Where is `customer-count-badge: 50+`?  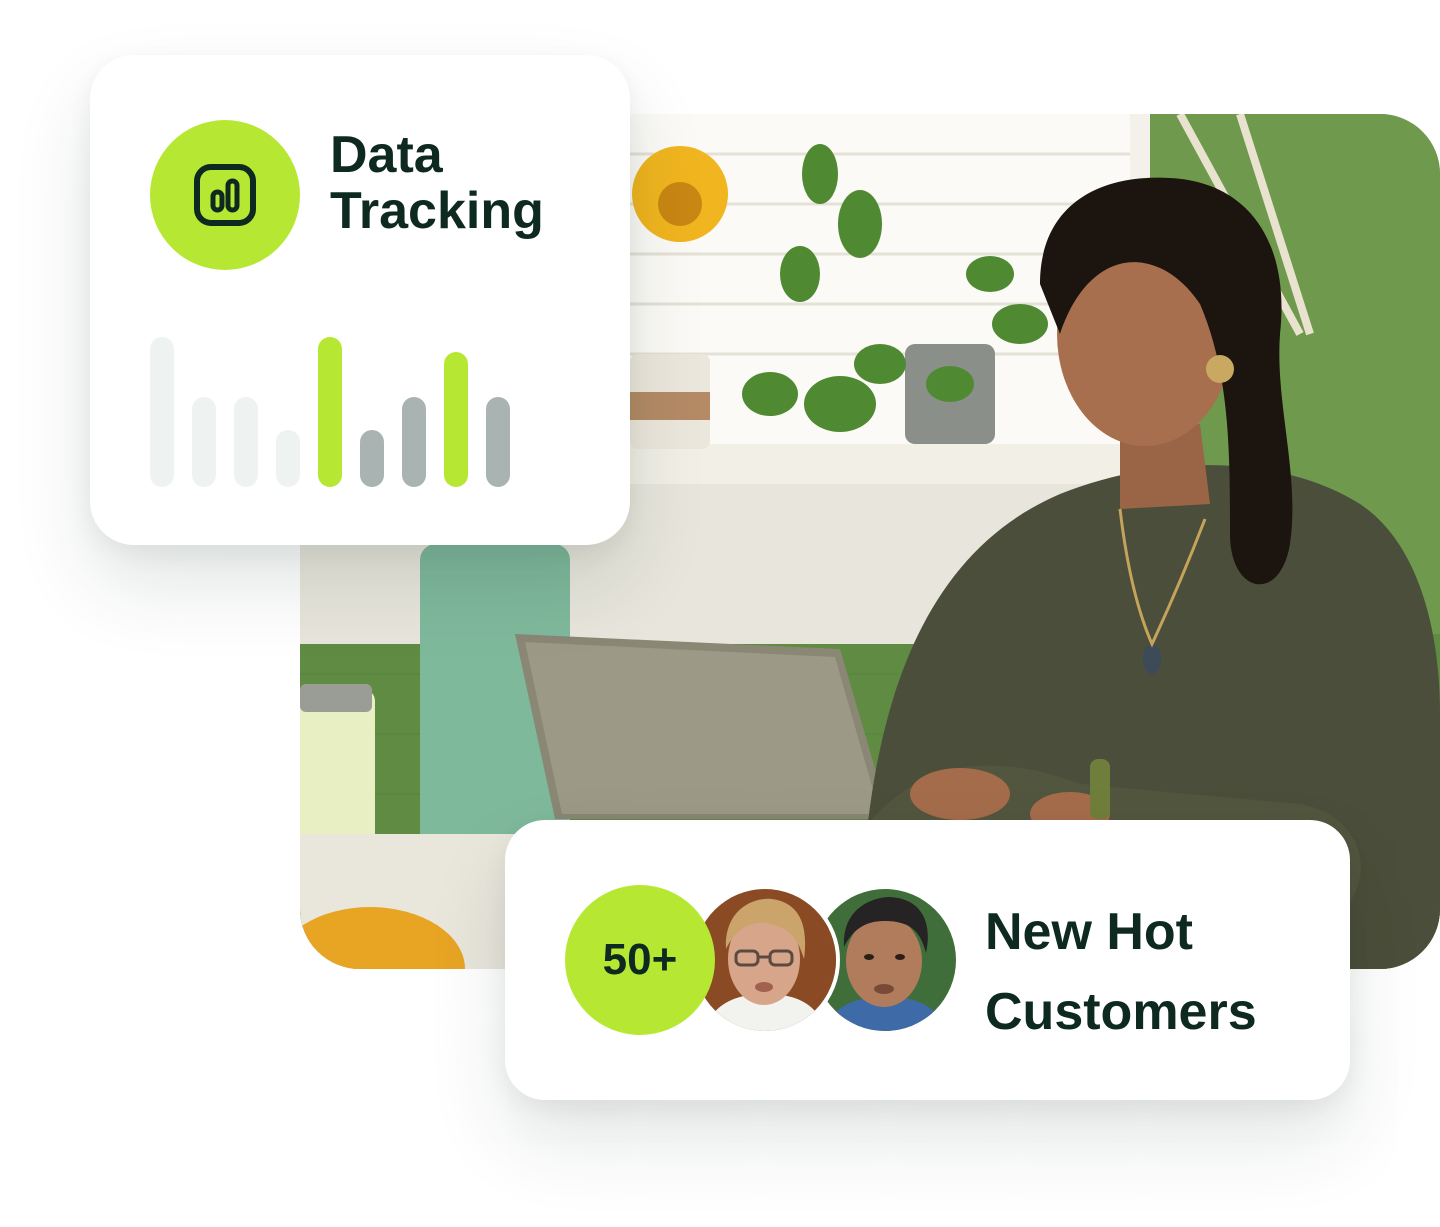 customer-count-badge: 50+ is located at coordinates (640, 960).